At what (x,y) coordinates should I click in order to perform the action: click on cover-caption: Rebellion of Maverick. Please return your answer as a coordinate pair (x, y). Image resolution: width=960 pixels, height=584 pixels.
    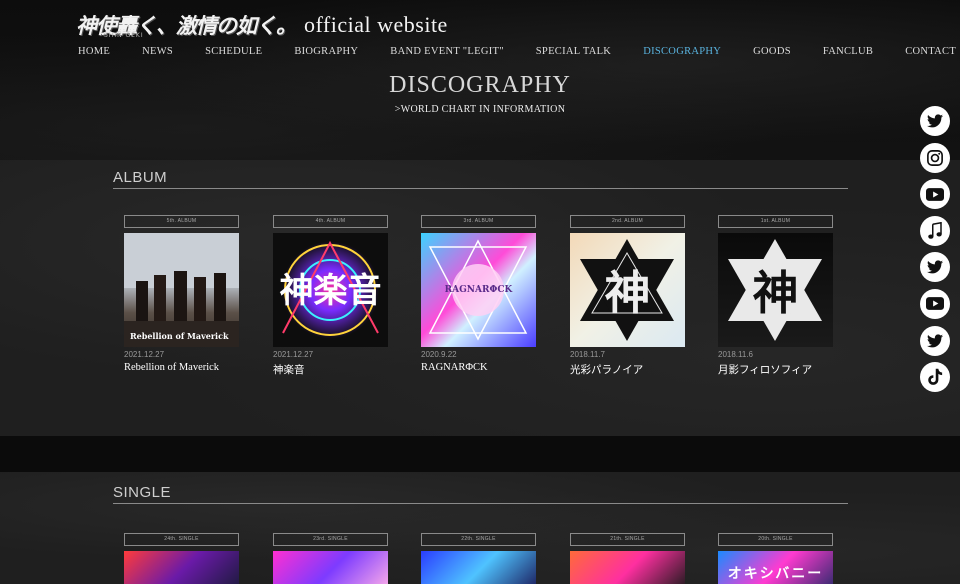
    Looking at the image, I should click on (179, 336).